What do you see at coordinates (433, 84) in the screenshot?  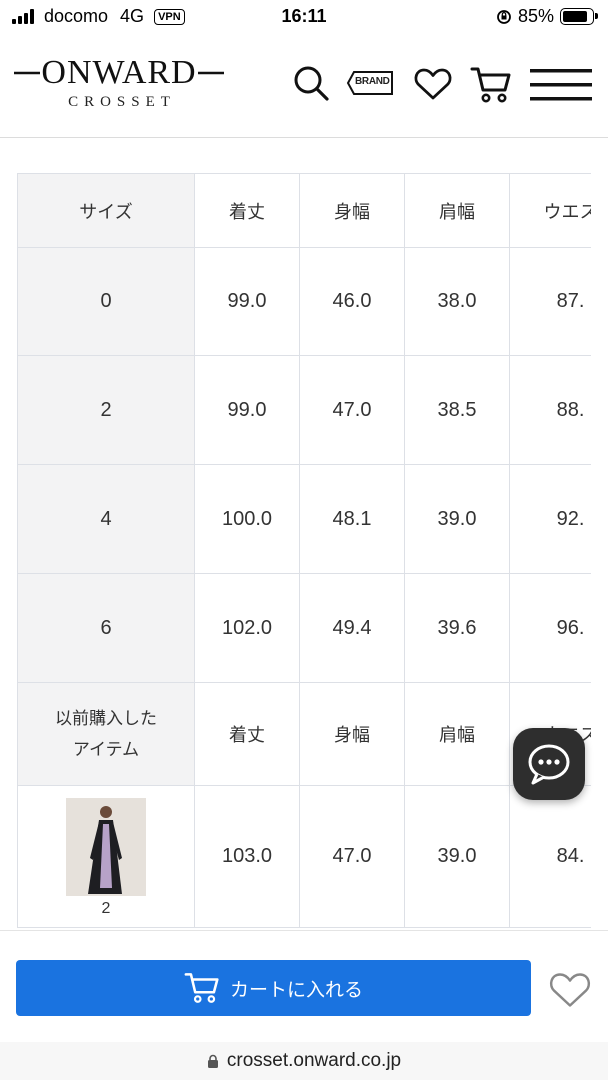 I see `heart-icon` at bounding box center [433, 84].